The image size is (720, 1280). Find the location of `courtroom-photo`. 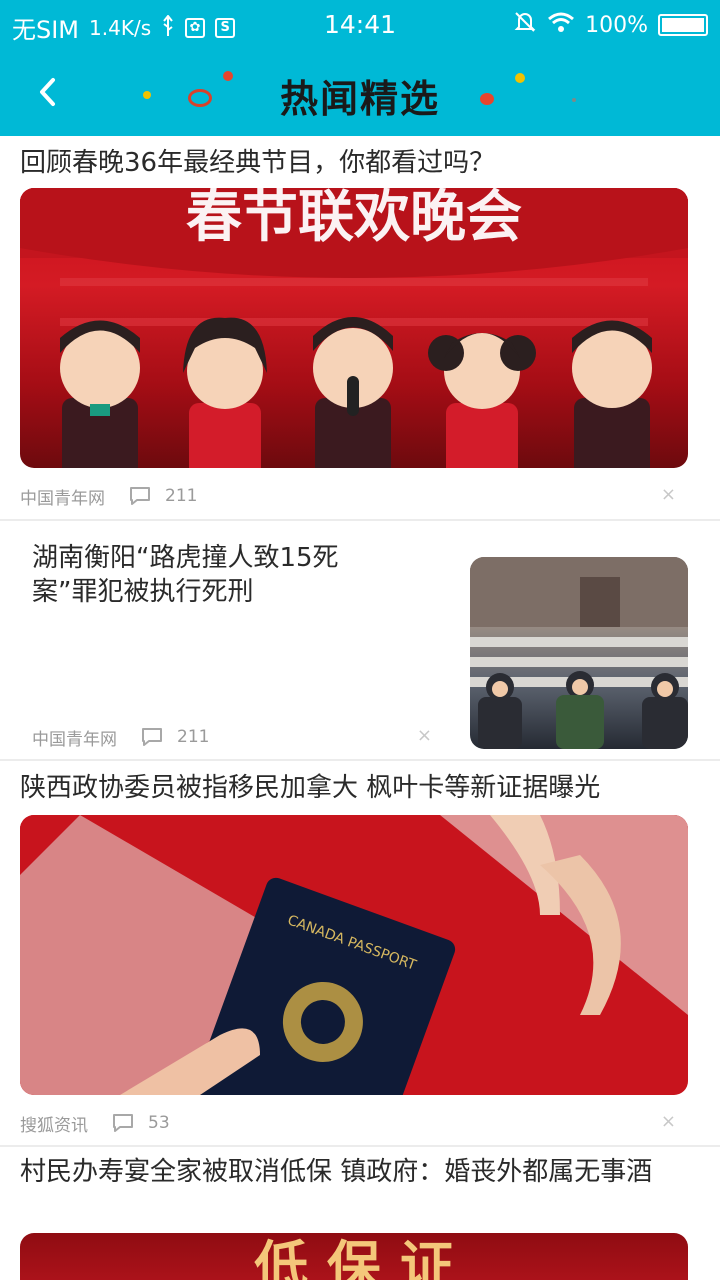

courtroom-photo is located at coordinates (579, 653).